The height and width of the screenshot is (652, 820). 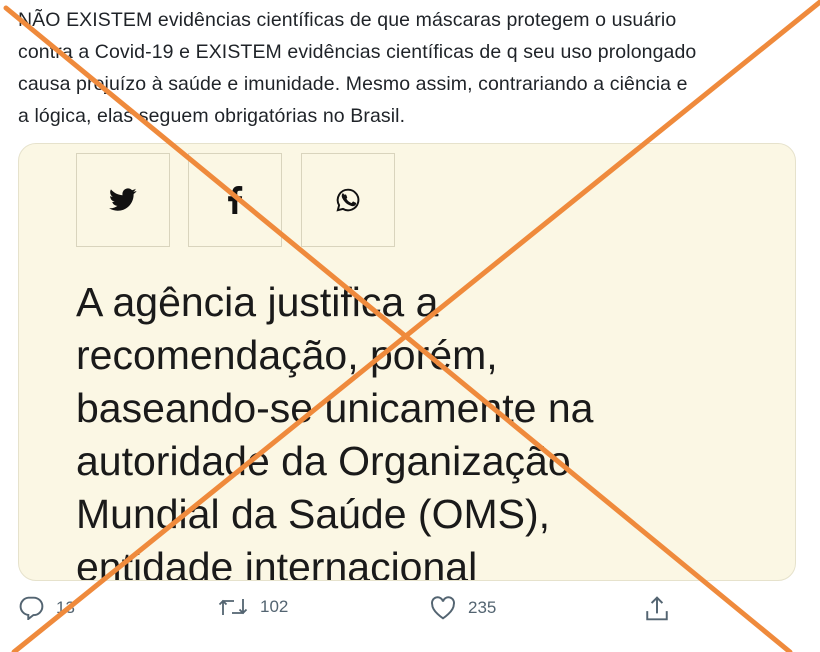 I want to click on whatsapp-icon, so click(x=348, y=200).